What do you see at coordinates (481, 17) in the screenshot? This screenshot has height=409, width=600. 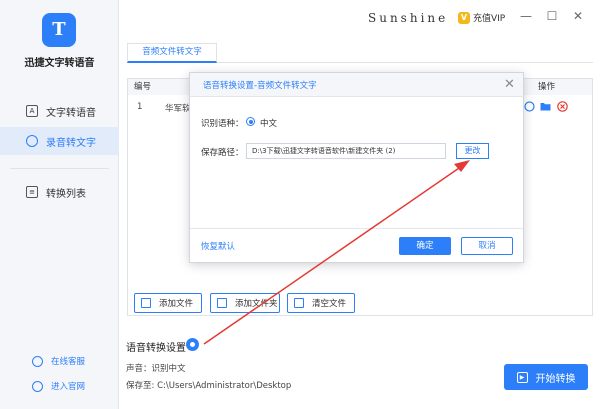 I see `vip-button: V 充值VIP` at bounding box center [481, 17].